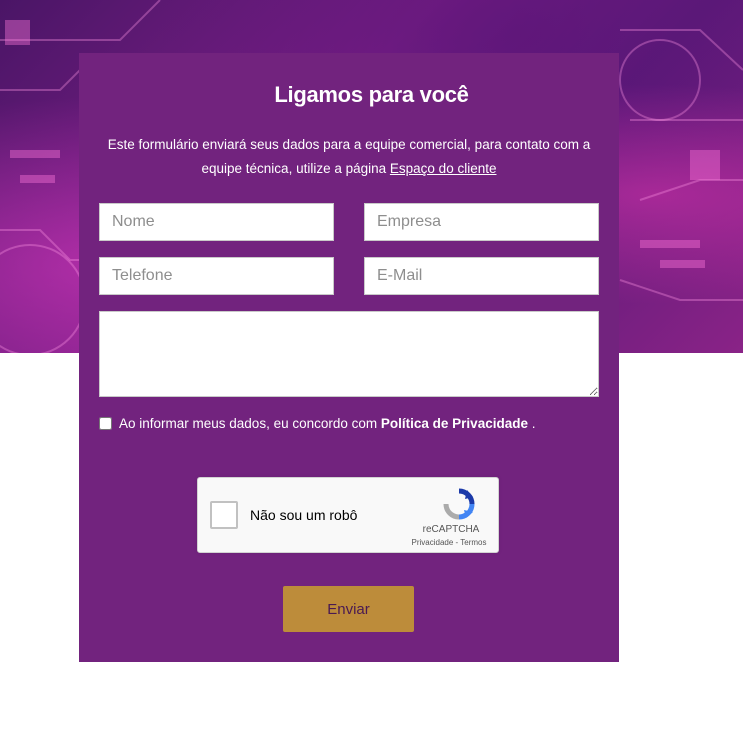 The width and height of the screenshot is (743, 729). What do you see at coordinates (216, 276) in the screenshot?
I see `phone-input` at bounding box center [216, 276].